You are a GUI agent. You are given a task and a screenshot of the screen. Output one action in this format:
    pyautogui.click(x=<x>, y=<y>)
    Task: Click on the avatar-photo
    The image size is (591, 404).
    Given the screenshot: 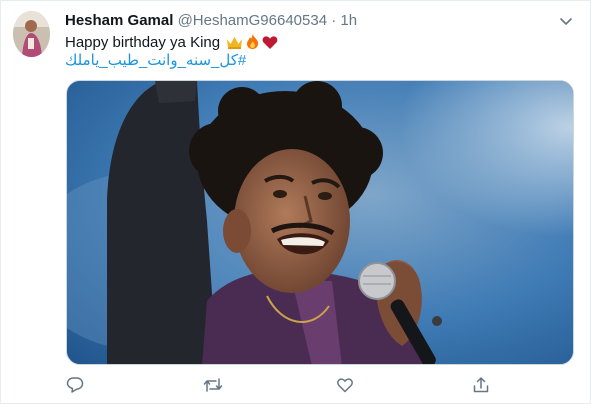 What is the action you would take?
    pyautogui.click(x=31, y=34)
    